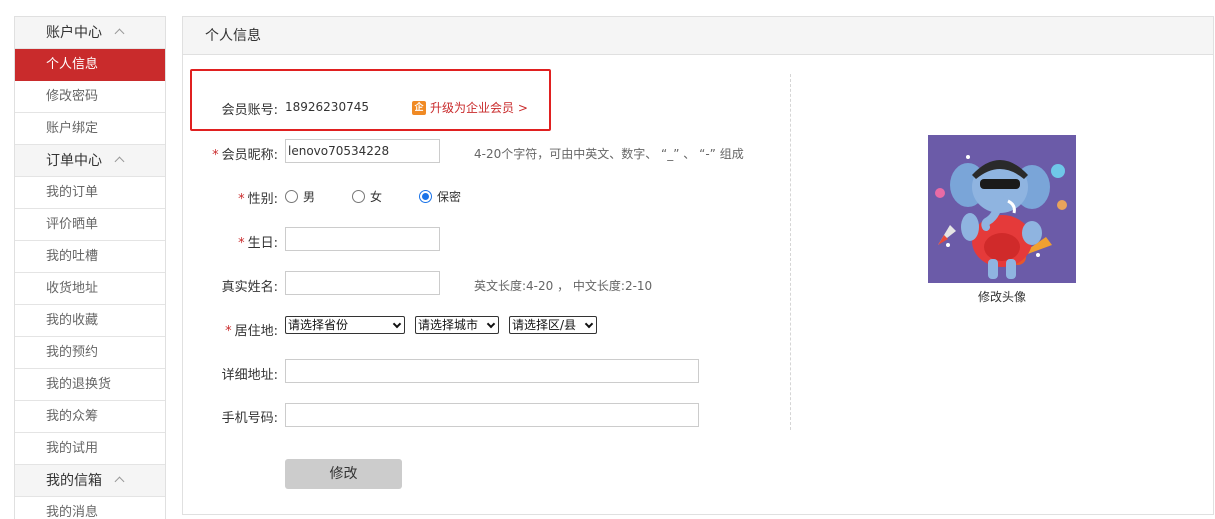 Image resolution: width=1215 pixels, height=519 pixels. I want to click on nickname-label: * 会员昵称:, so click(245, 155).